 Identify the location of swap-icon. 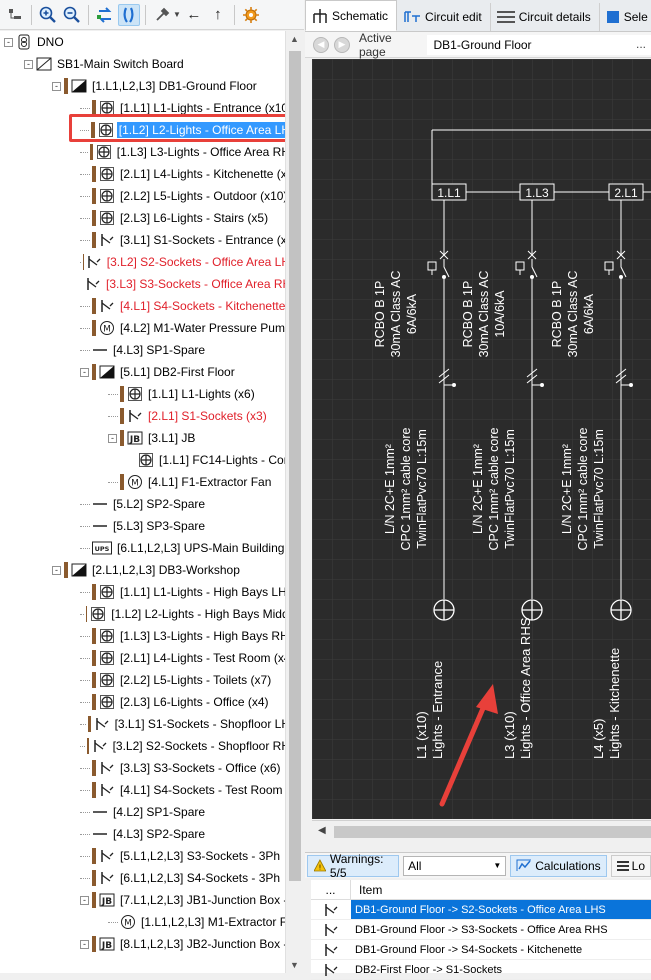
(105, 15).